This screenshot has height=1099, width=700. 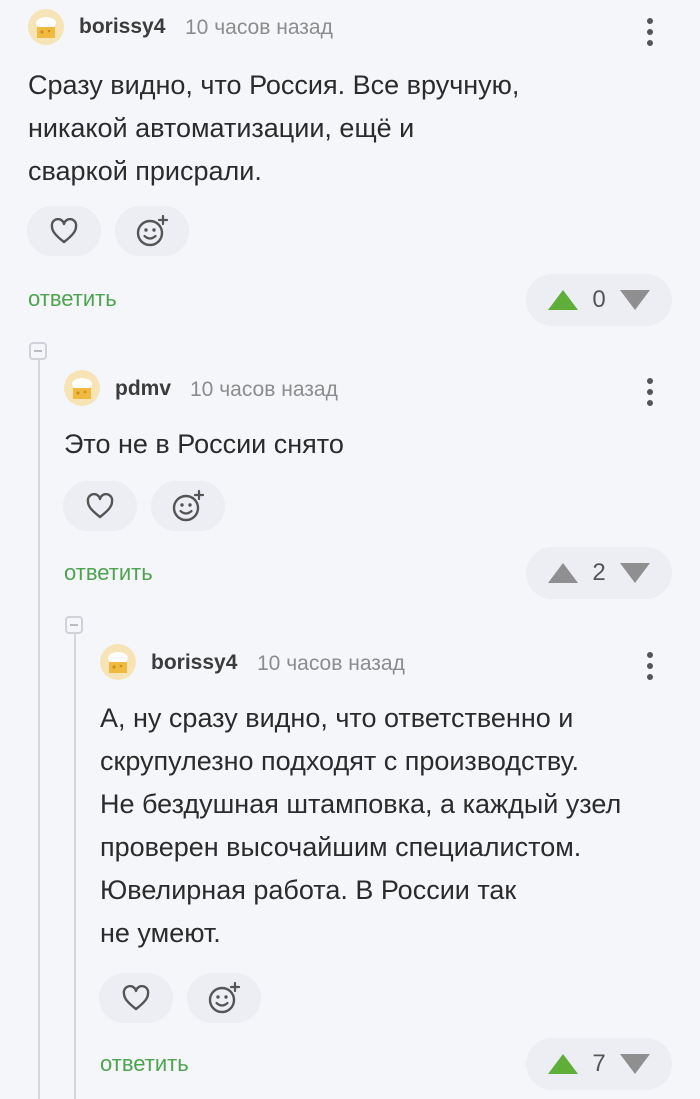 I want to click on comment-author: pdmv, so click(x=143, y=389).